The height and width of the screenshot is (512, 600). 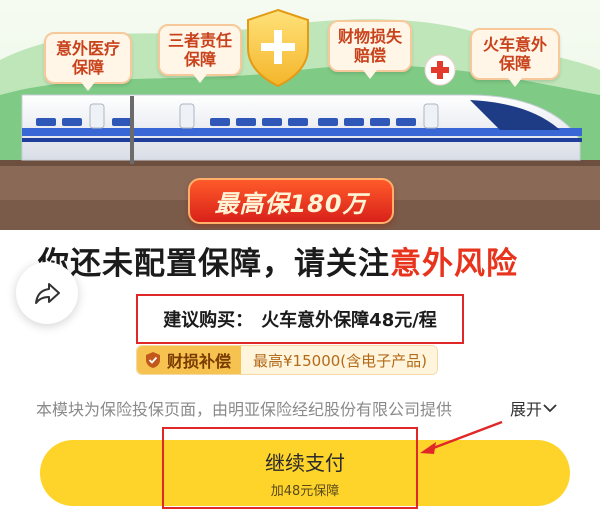 I want to click on headline-prefix: 你还未配置保障，请关注, so click(x=214, y=264).